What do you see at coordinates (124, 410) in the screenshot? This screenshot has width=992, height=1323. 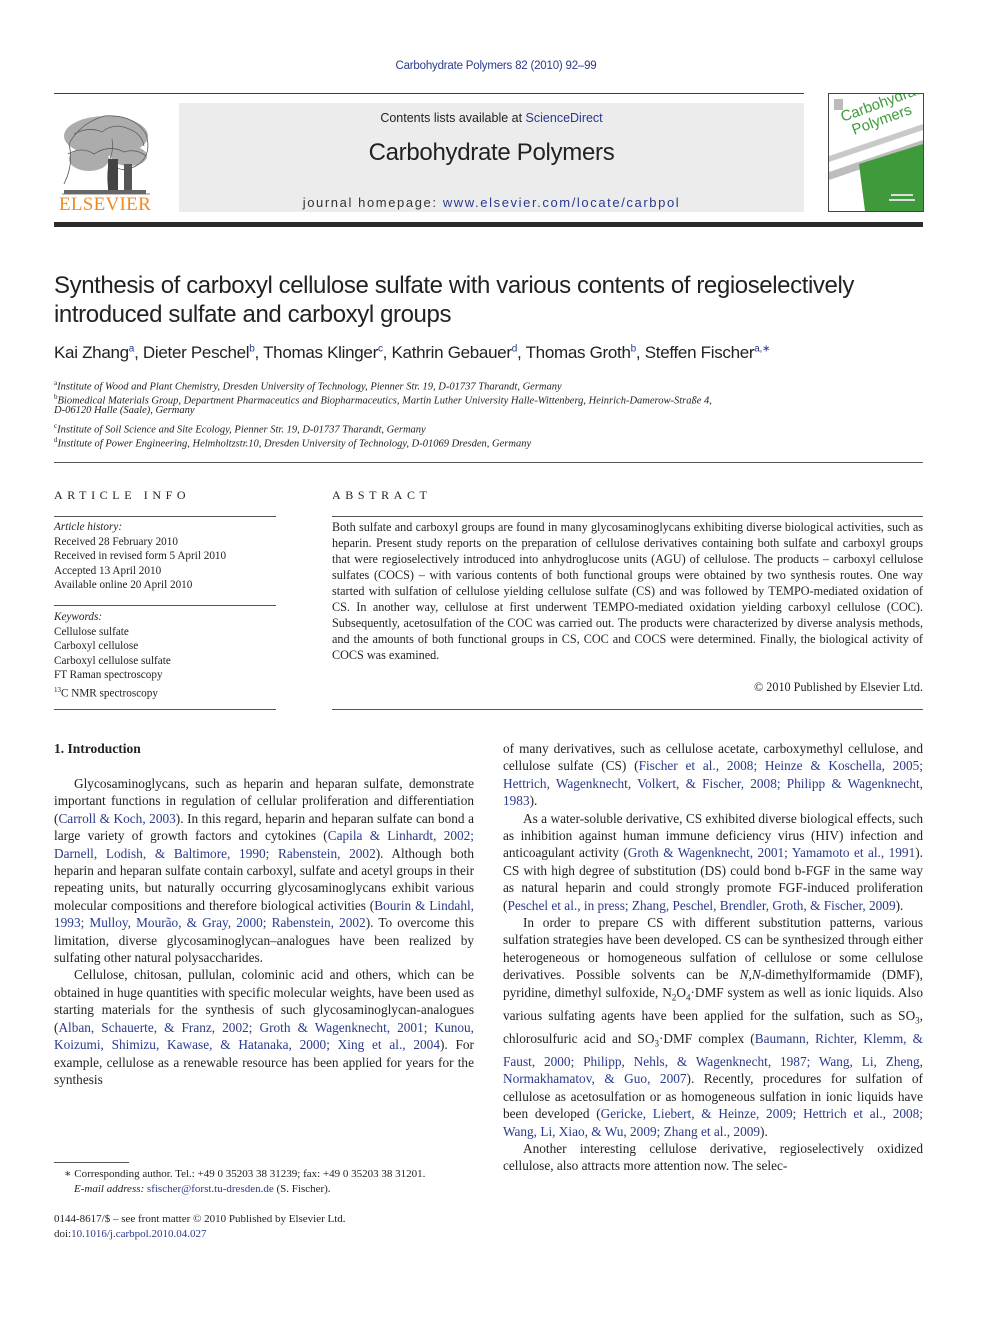 I see `affiliation-text: D-06120 Halle (Saale), Germany` at bounding box center [124, 410].